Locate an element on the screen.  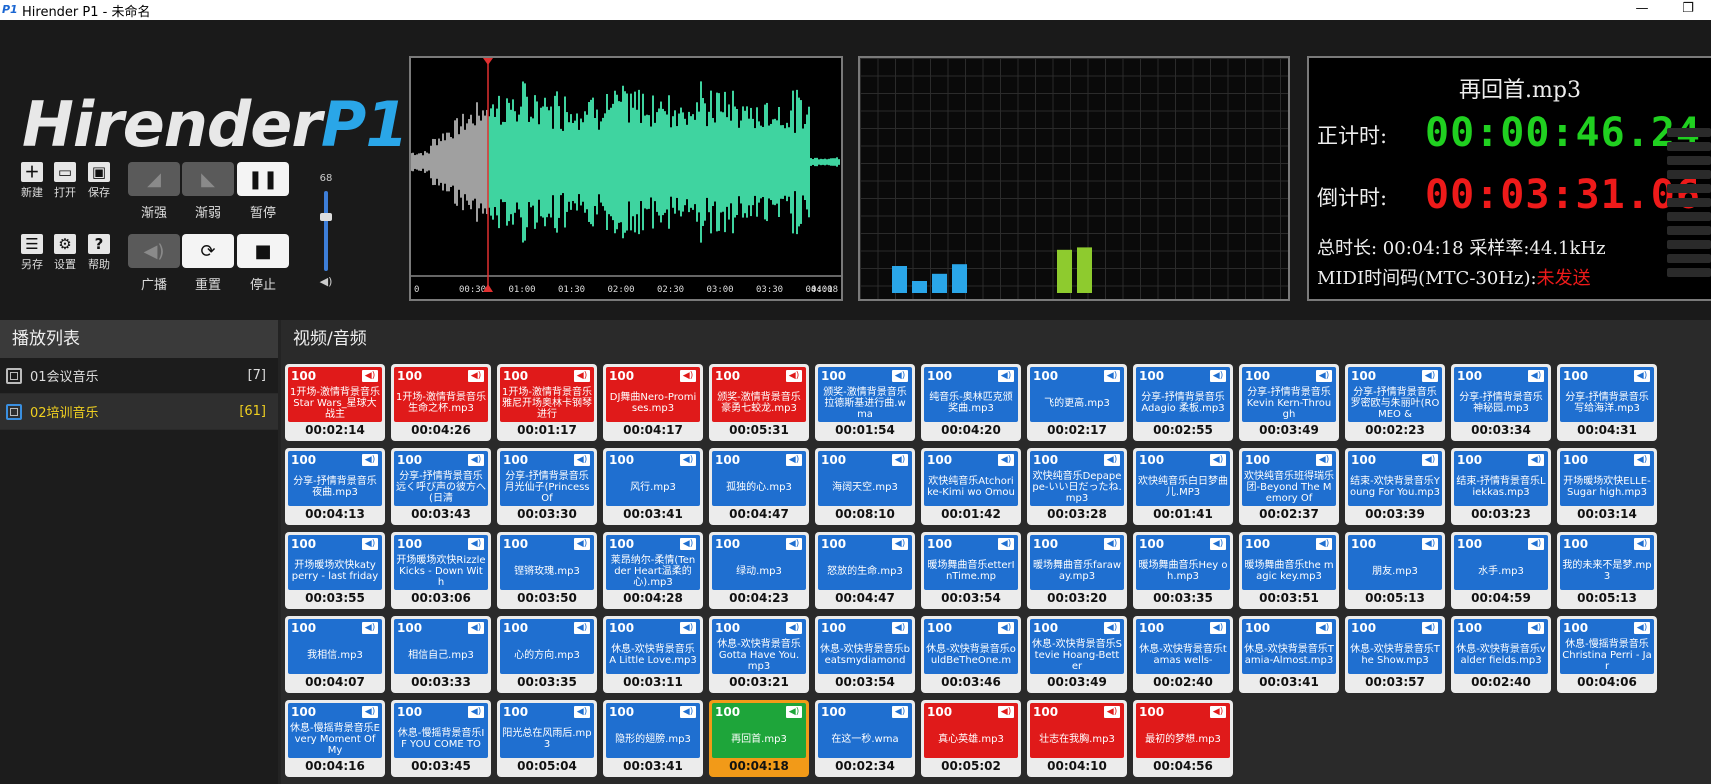
media-tile: 100 ◀) 在这一秒.wma 00:02:34 is located at coordinates (865, 738).